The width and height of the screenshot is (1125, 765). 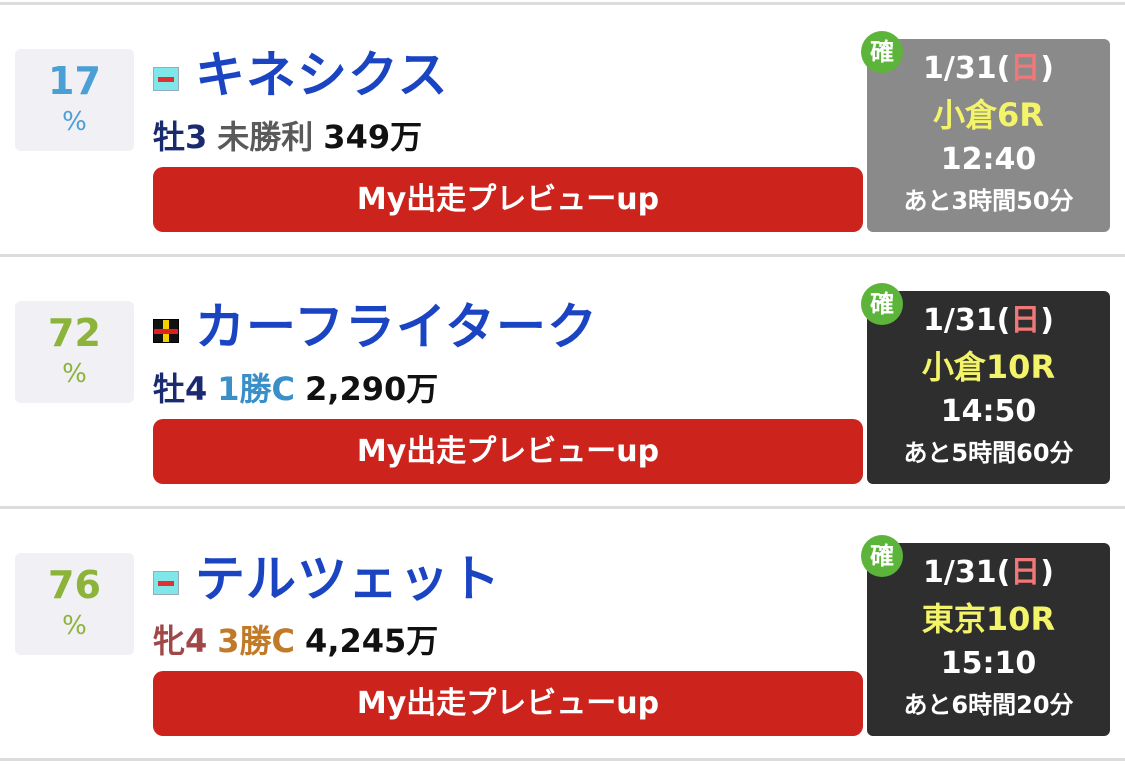 What do you see at coordinates (180, 389) in the screenshot?
I see `sex-age: 牡4` at bounding box center [180, 389].